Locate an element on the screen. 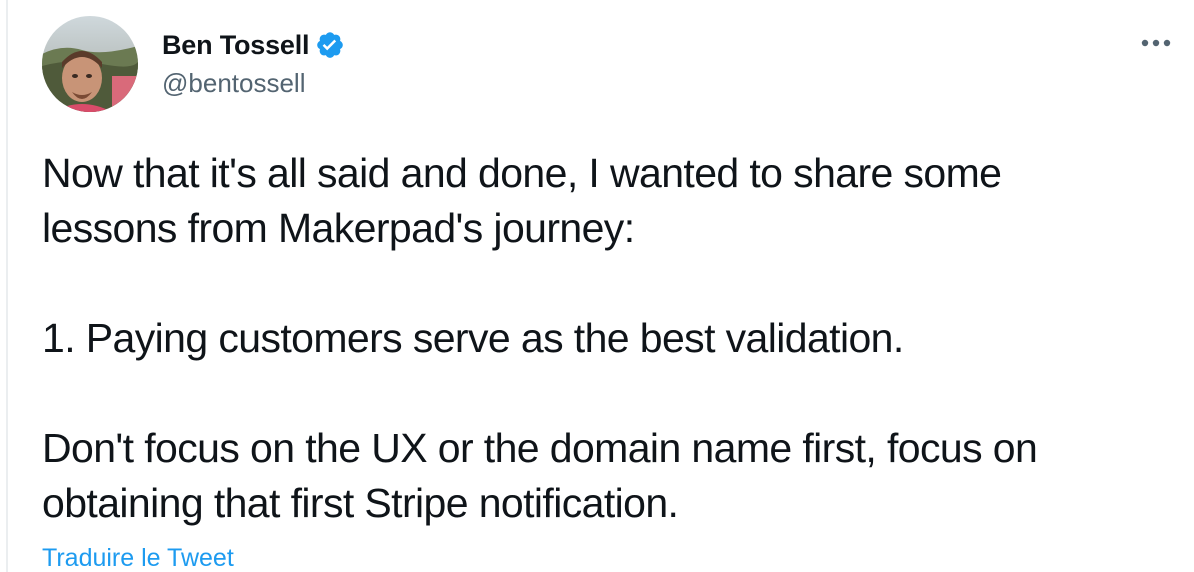 This screenshot has height=572, width=1194. author-display-name: Ben Tossell is located at coordinates (236, 45).